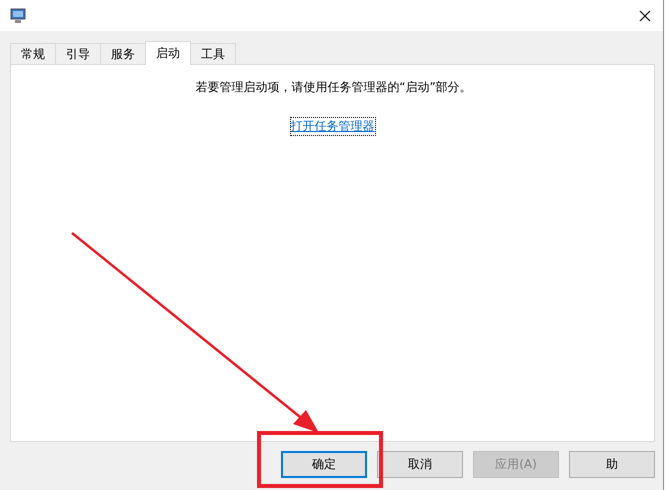 Image resolution: width=665 pixels, height=490 pixels. What do you see at coordinates (33, 53) in the screenshot?
I see `tab: 常规` at bounding box center [33, 53].